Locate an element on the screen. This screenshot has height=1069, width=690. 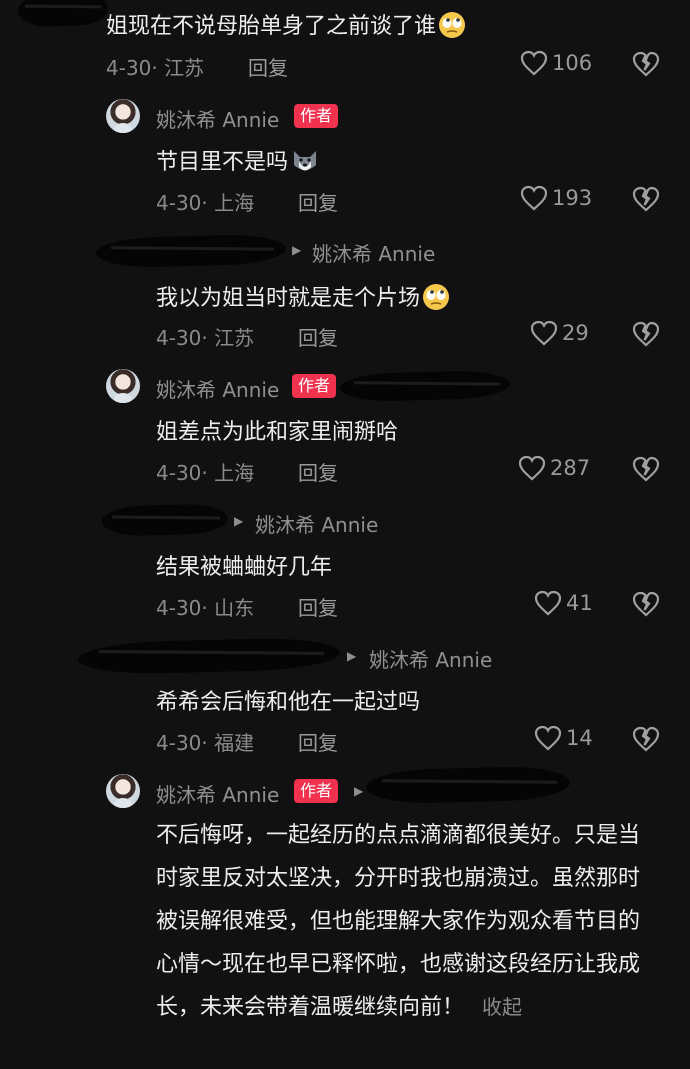
comment-text: 希希会后悔和他在一起过吗 is located at coordinates (288, 702).